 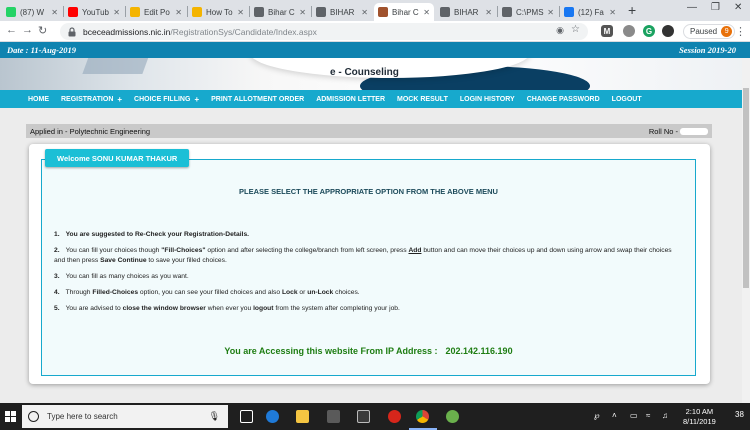 I want to click on browser-tab: (87) W ✕, so click(x=32, y=12).